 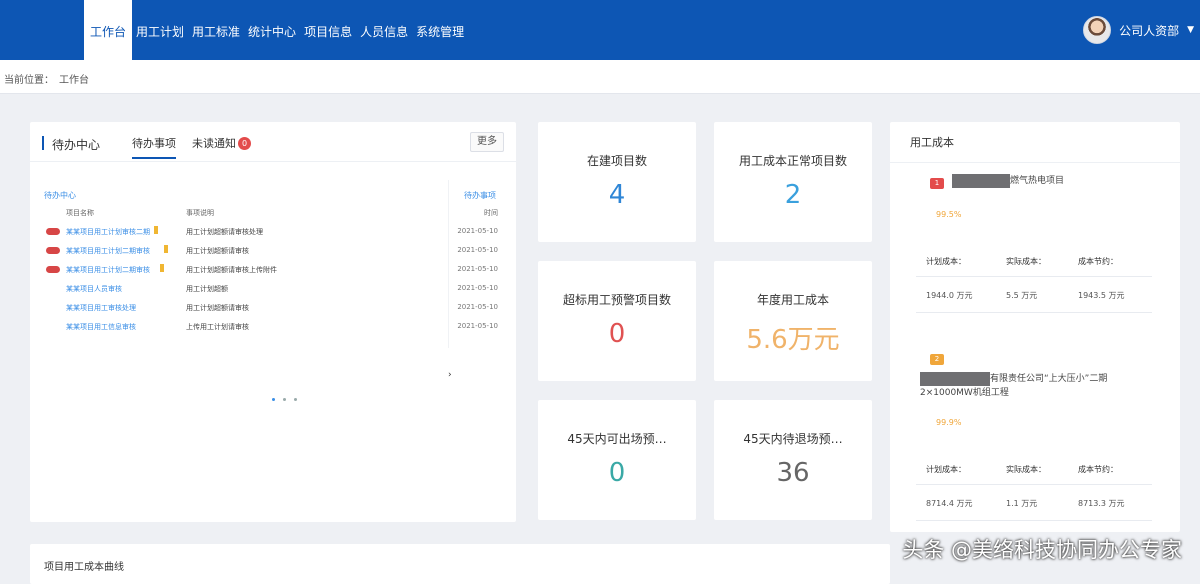 What do you see at coordinates (80, 213) in the screenshot?
I see `col-project: 项目名称` at bounding box center [80, 213].